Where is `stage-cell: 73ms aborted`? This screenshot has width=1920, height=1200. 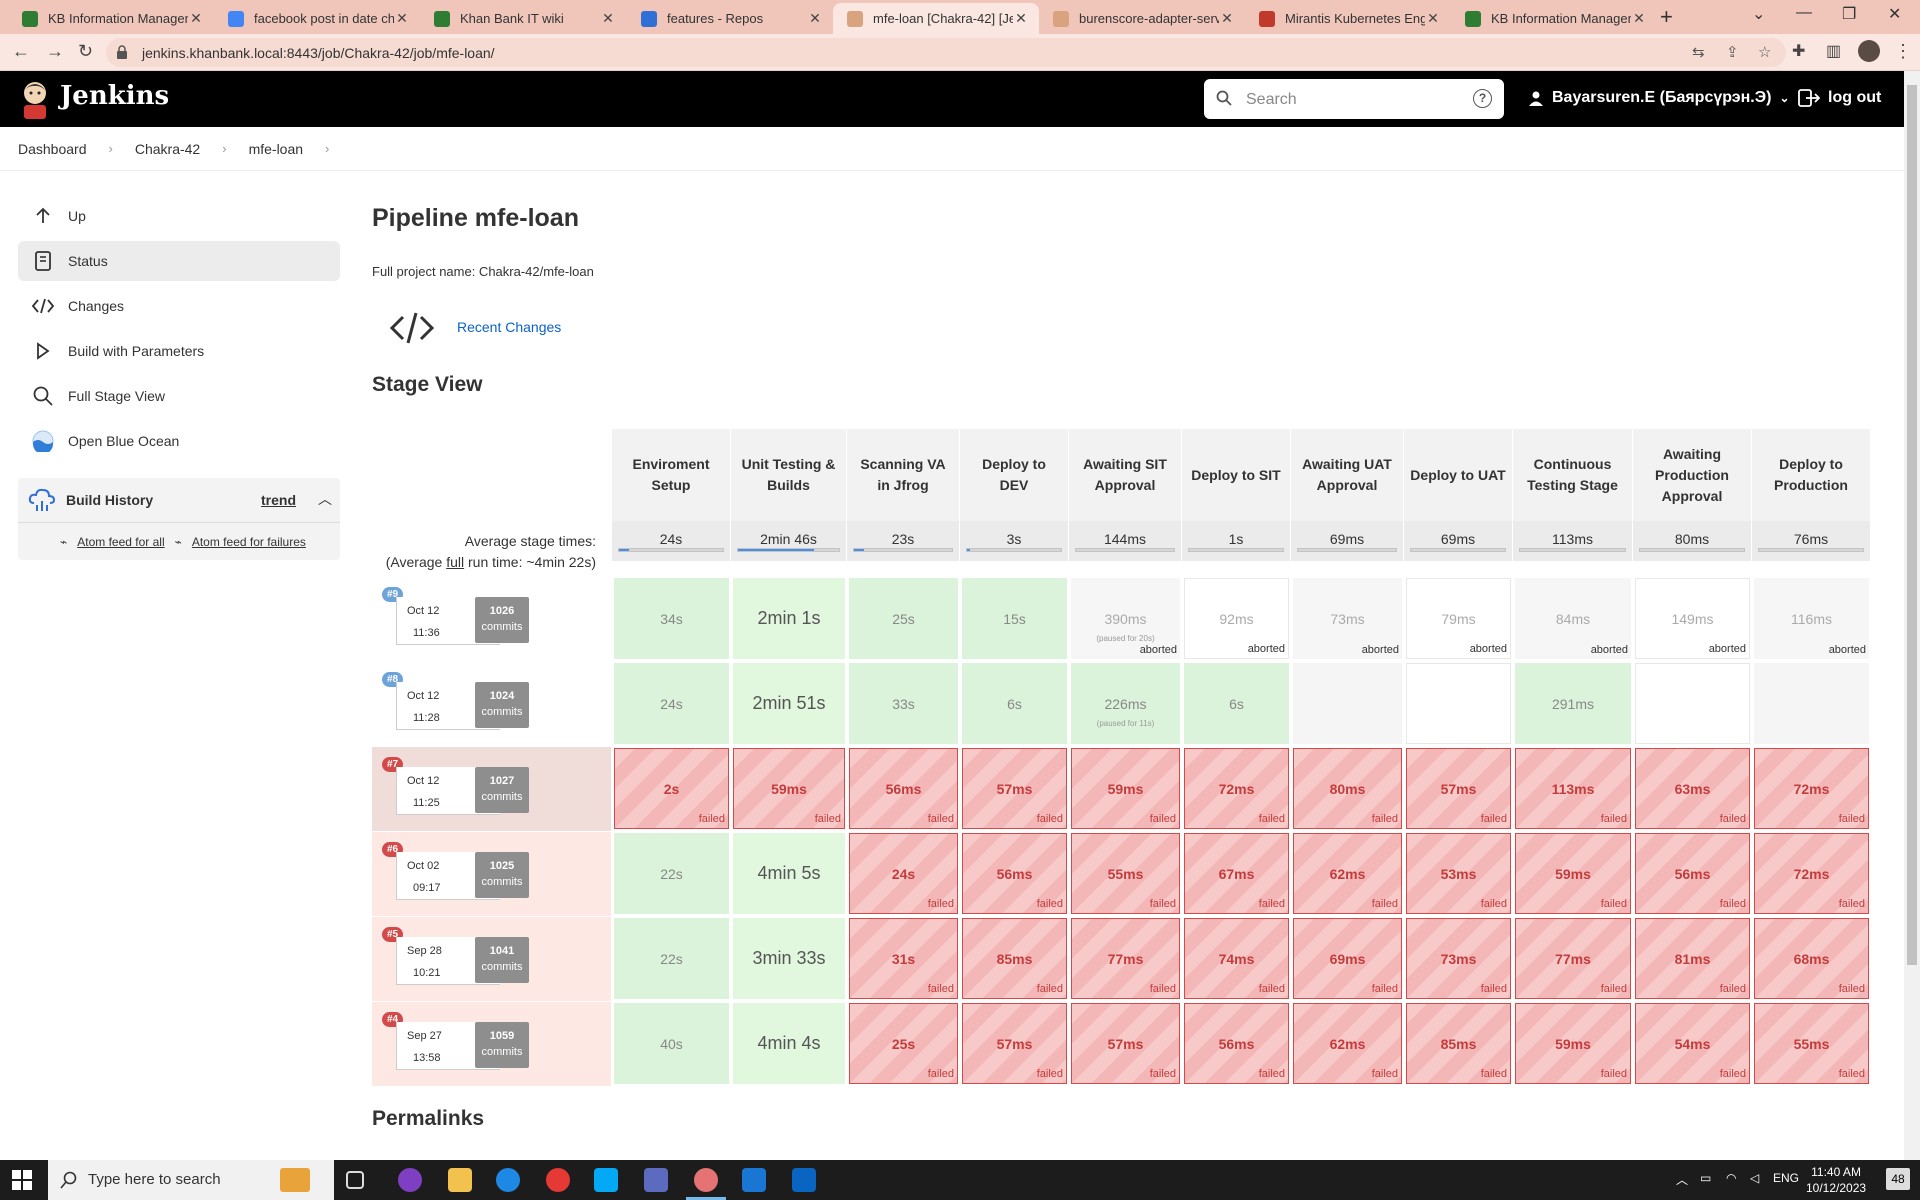
stage-cell: 73ms aborted is located at coordinates (1347, 618).